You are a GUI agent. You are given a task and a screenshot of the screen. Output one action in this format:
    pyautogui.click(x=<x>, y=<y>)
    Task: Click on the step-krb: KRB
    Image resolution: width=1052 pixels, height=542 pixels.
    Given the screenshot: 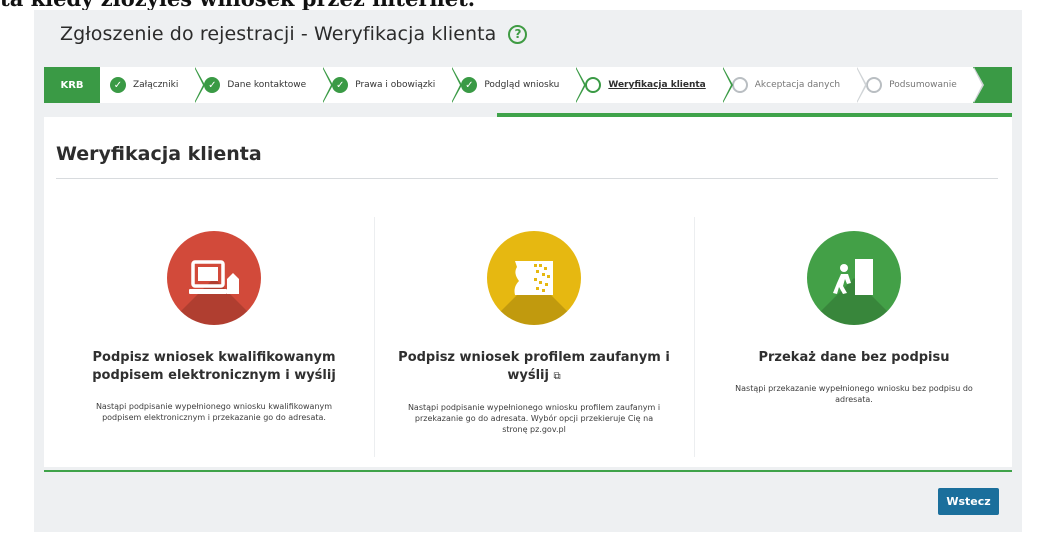 What is the action you would take?
    pyautogui.click(x=72, y=85)
    